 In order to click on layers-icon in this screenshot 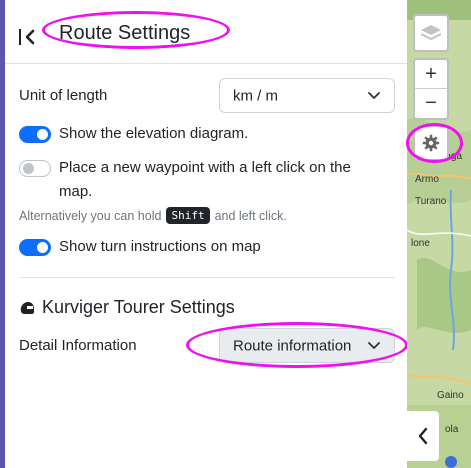, I will do `click(431, 33)`.